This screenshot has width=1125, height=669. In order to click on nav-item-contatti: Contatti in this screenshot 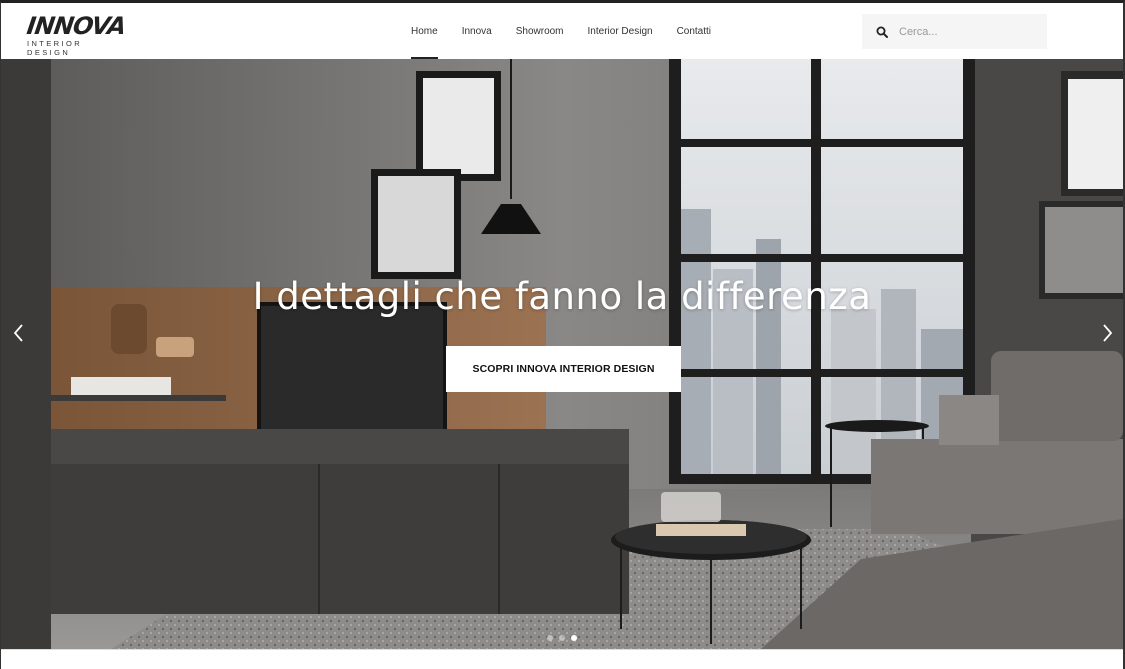, I will do `click(694, 31)`.